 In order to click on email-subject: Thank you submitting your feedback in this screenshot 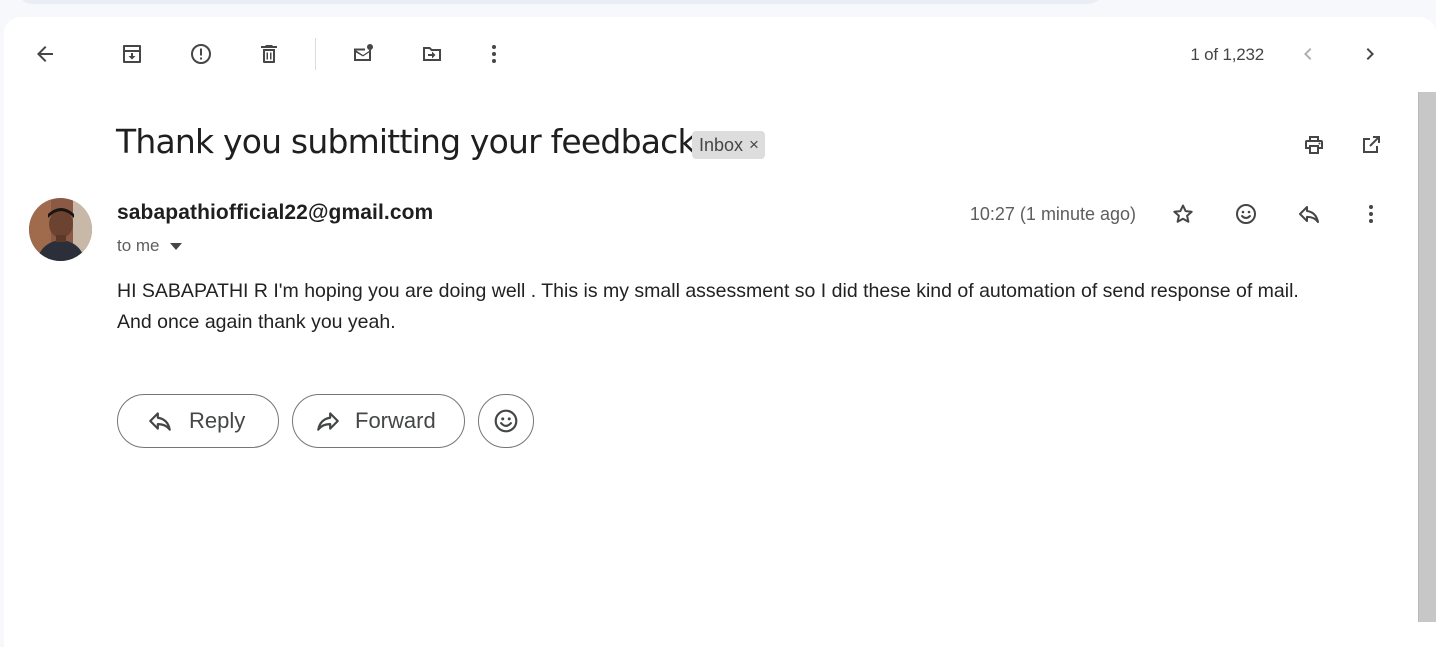, I will do `click(406, 141)`.